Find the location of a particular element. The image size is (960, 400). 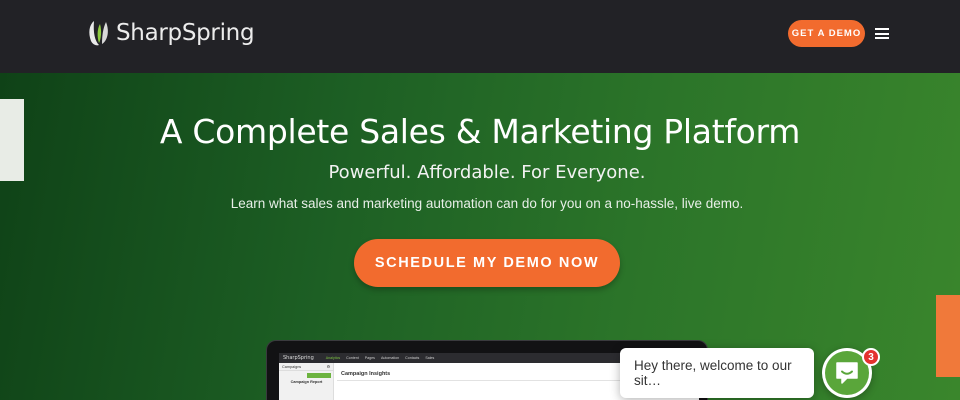

app-nav-item: Analytics is located at coordinates (333, 358).